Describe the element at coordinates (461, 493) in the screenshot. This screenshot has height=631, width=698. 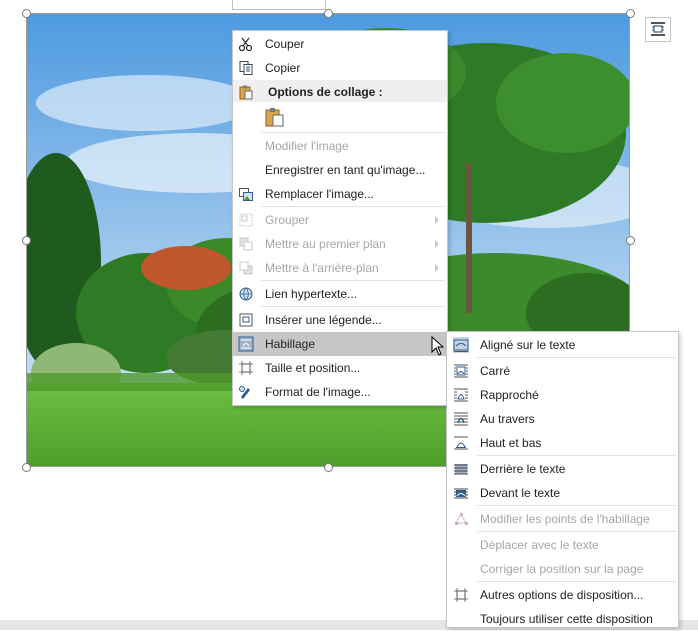
I see `wrap-front-icon` at that location.